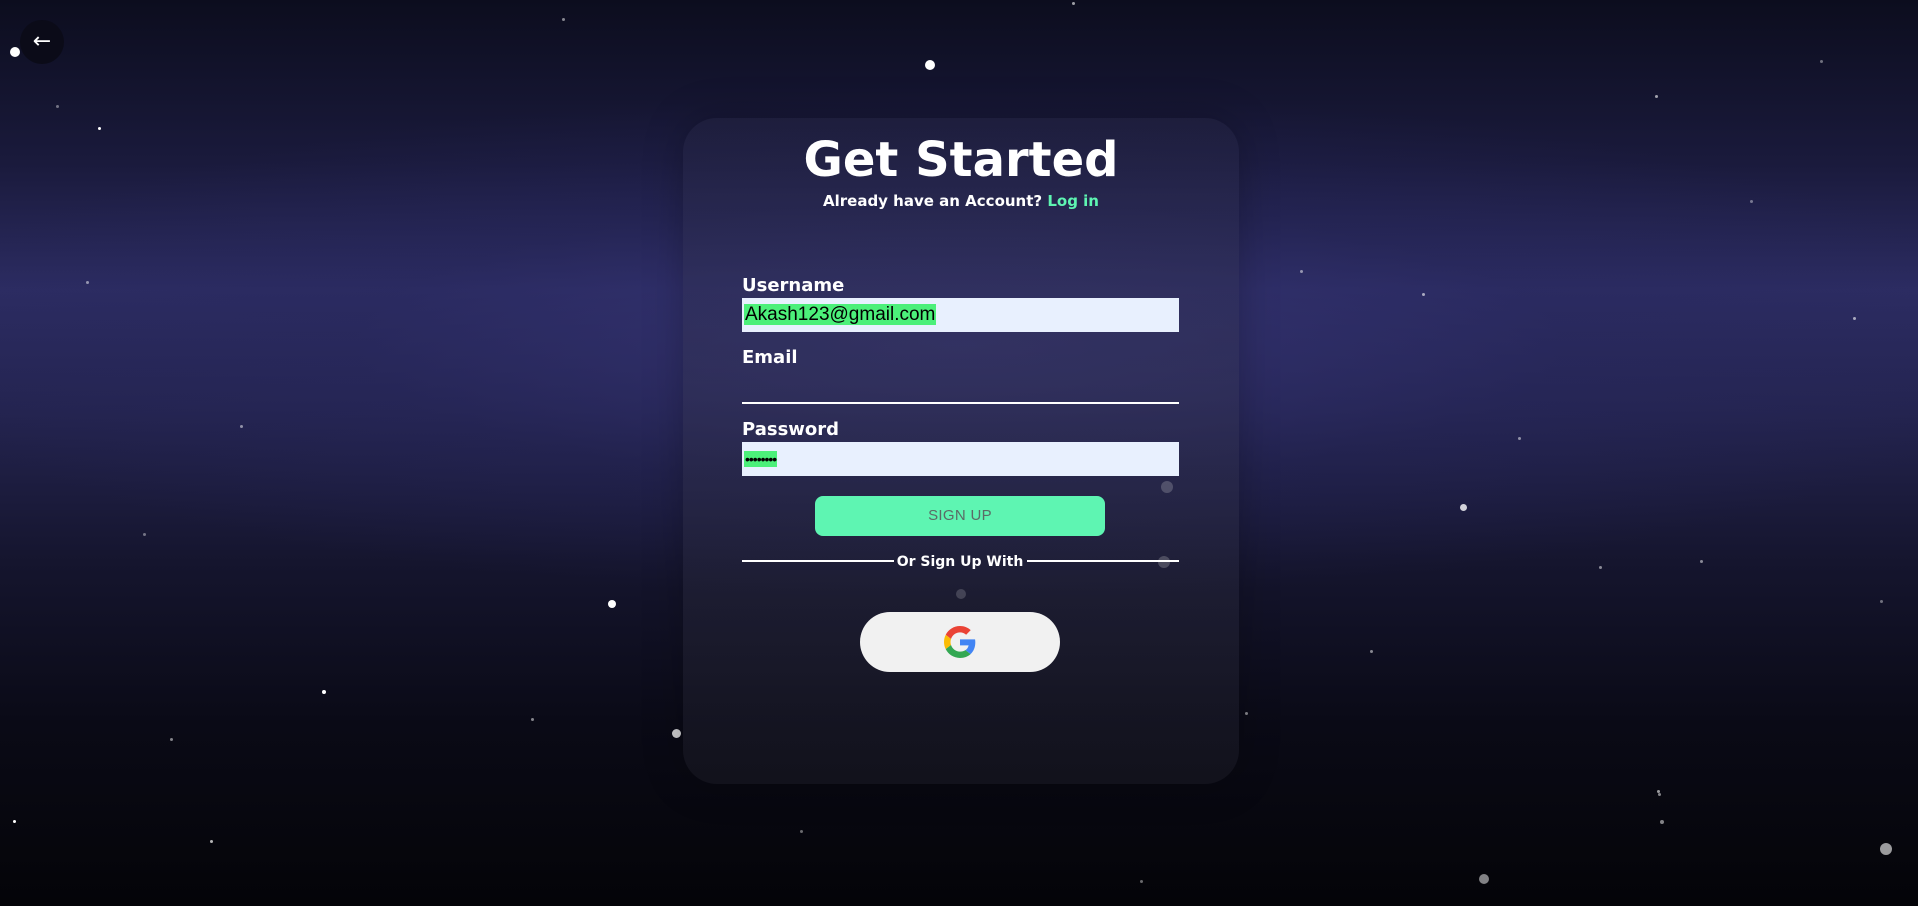 The width and height of the screenshot is (1918, 906). What do you see at coordinates (960, 562) in the screenshot?
I see `divider-text: Or Sign Up With` at bounding box center [960, 562].